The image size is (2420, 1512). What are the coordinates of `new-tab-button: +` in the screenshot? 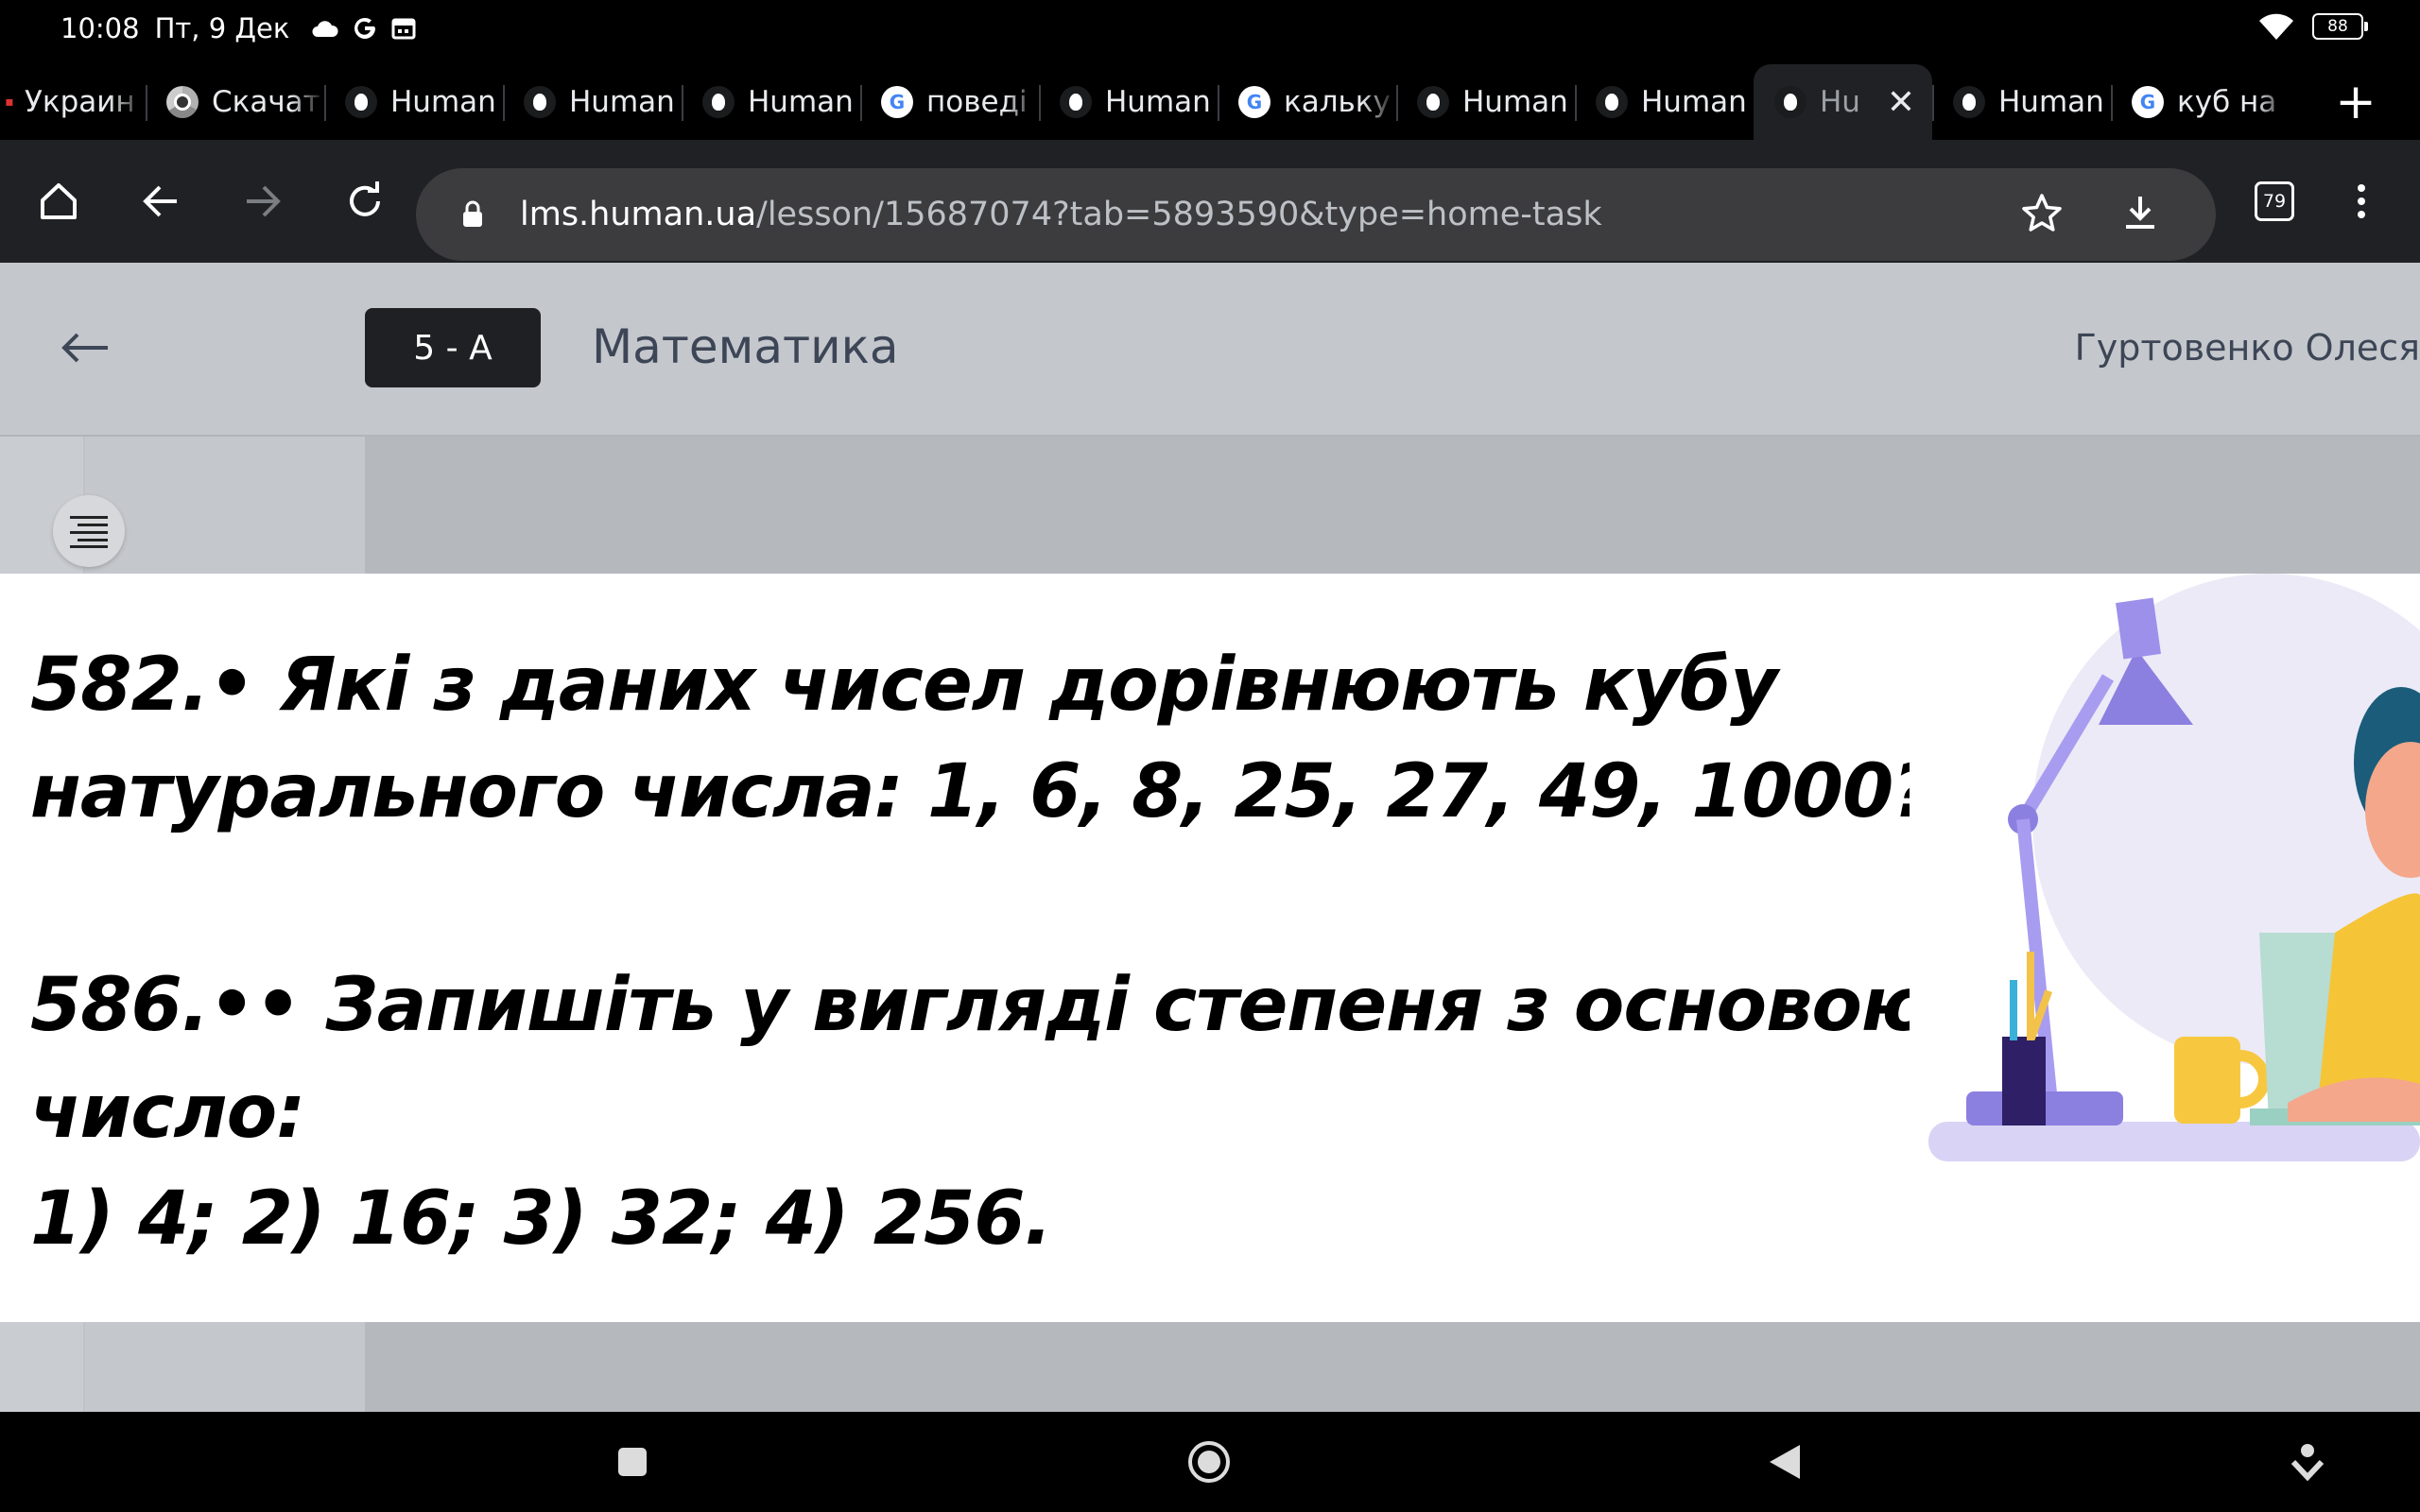 It's located at (2355, 102).